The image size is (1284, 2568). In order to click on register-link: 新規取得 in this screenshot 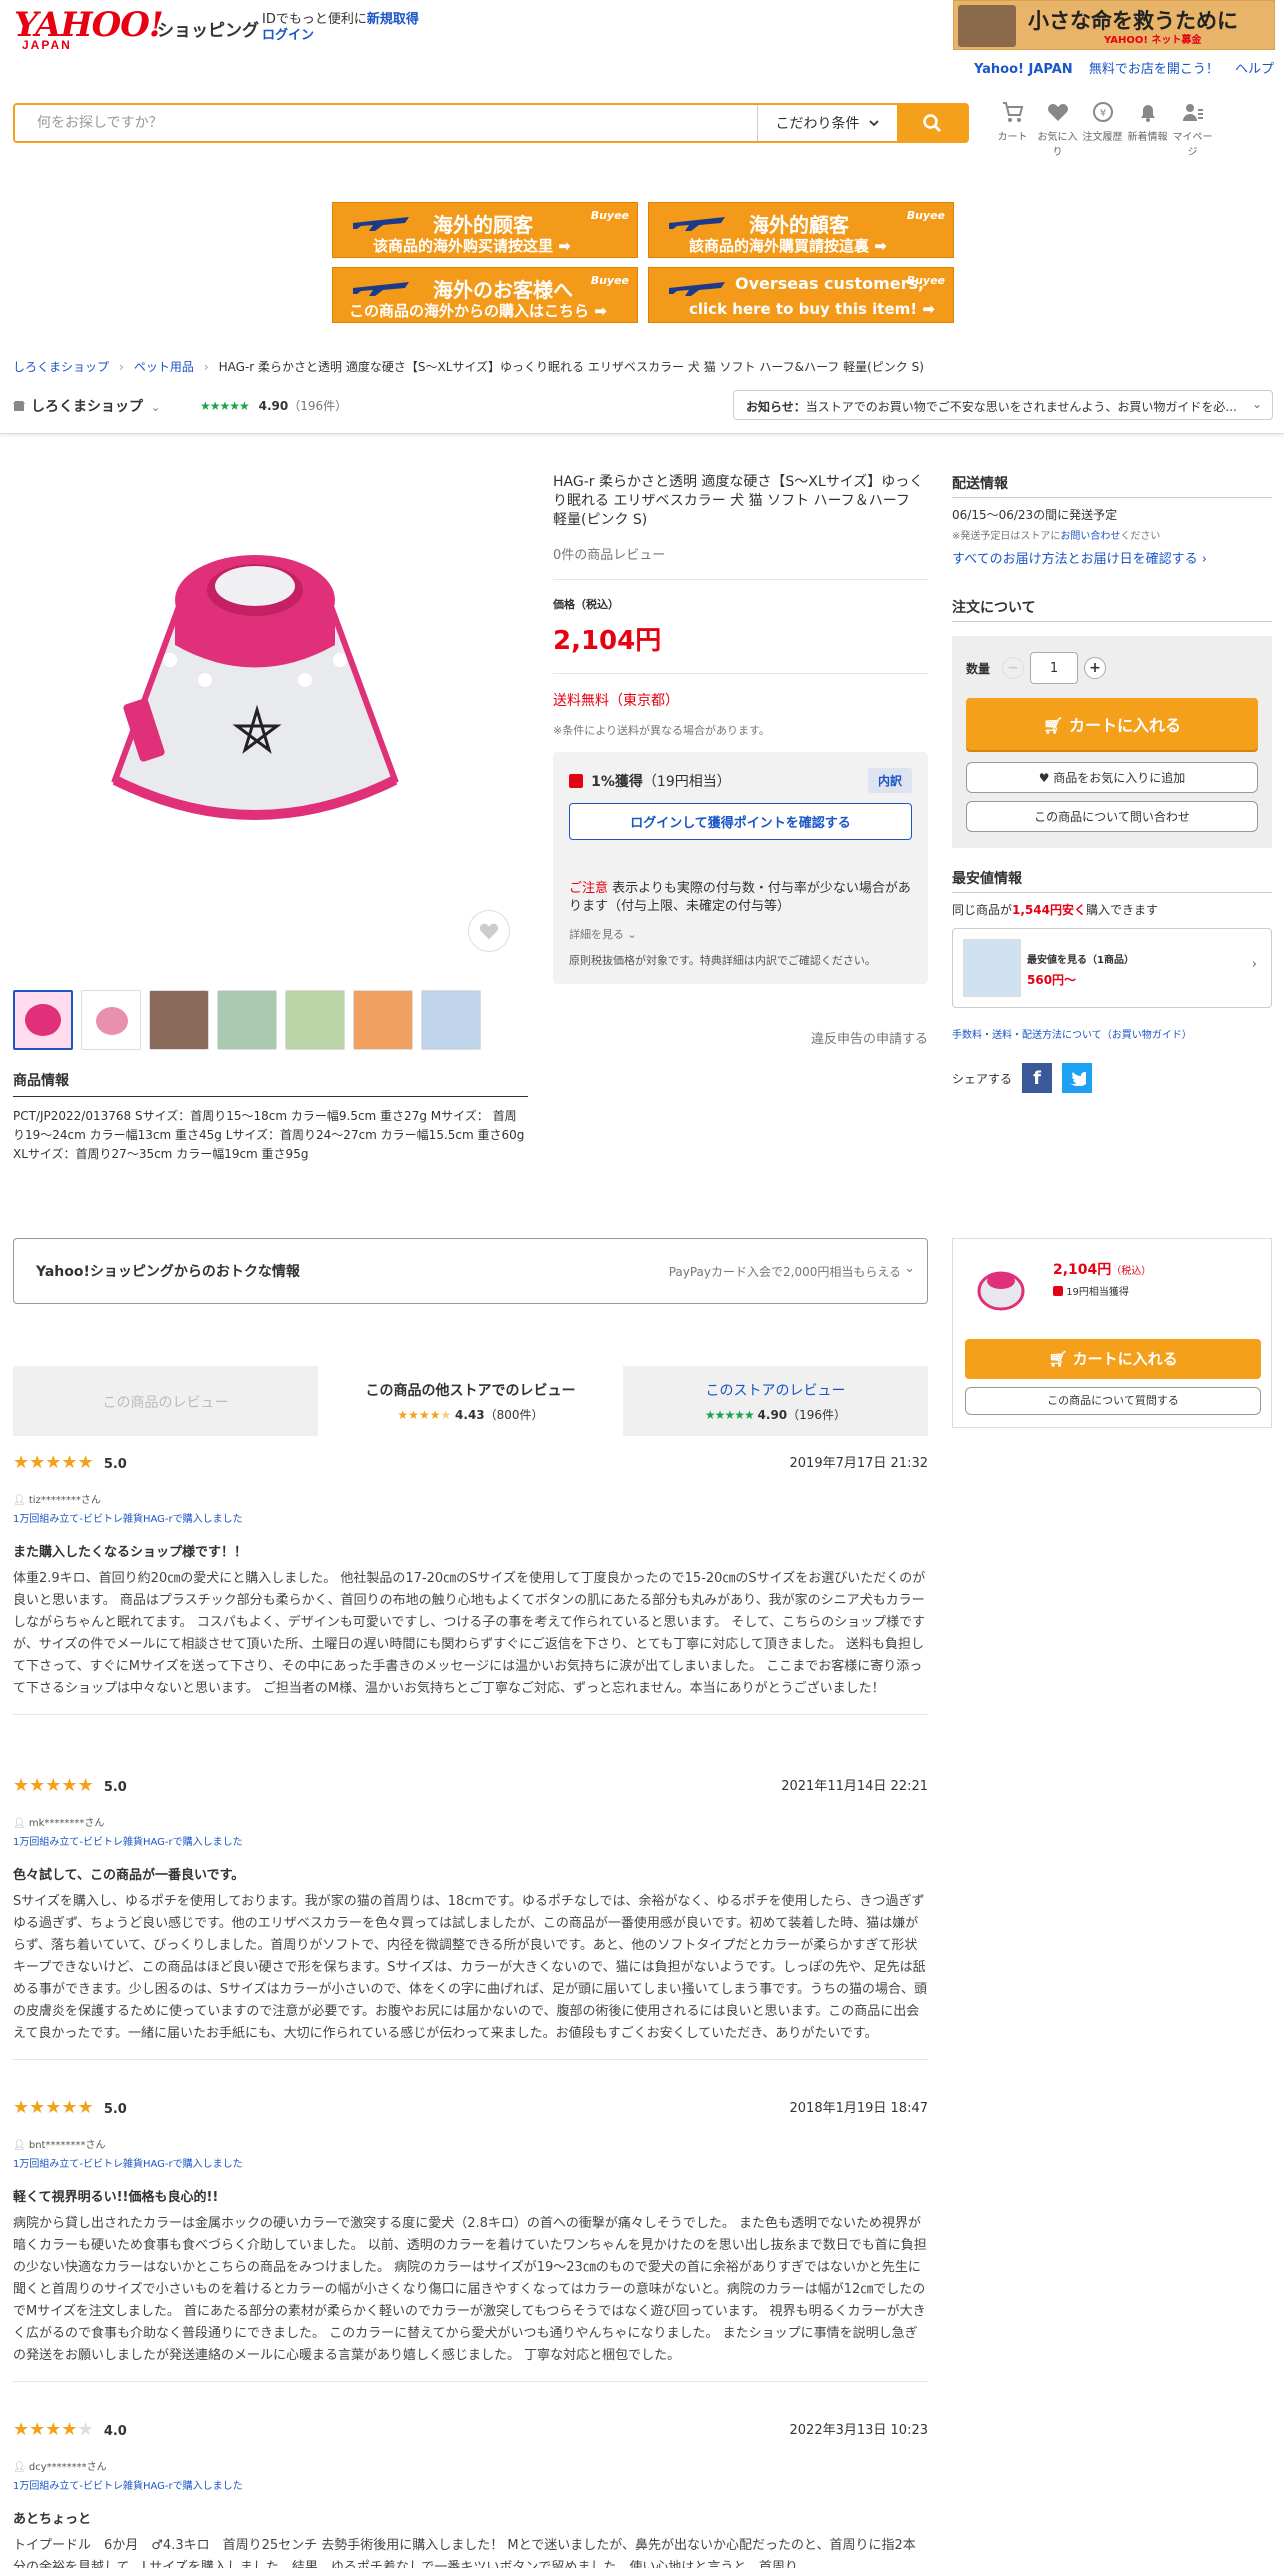, I will do `click(393, 19)`.